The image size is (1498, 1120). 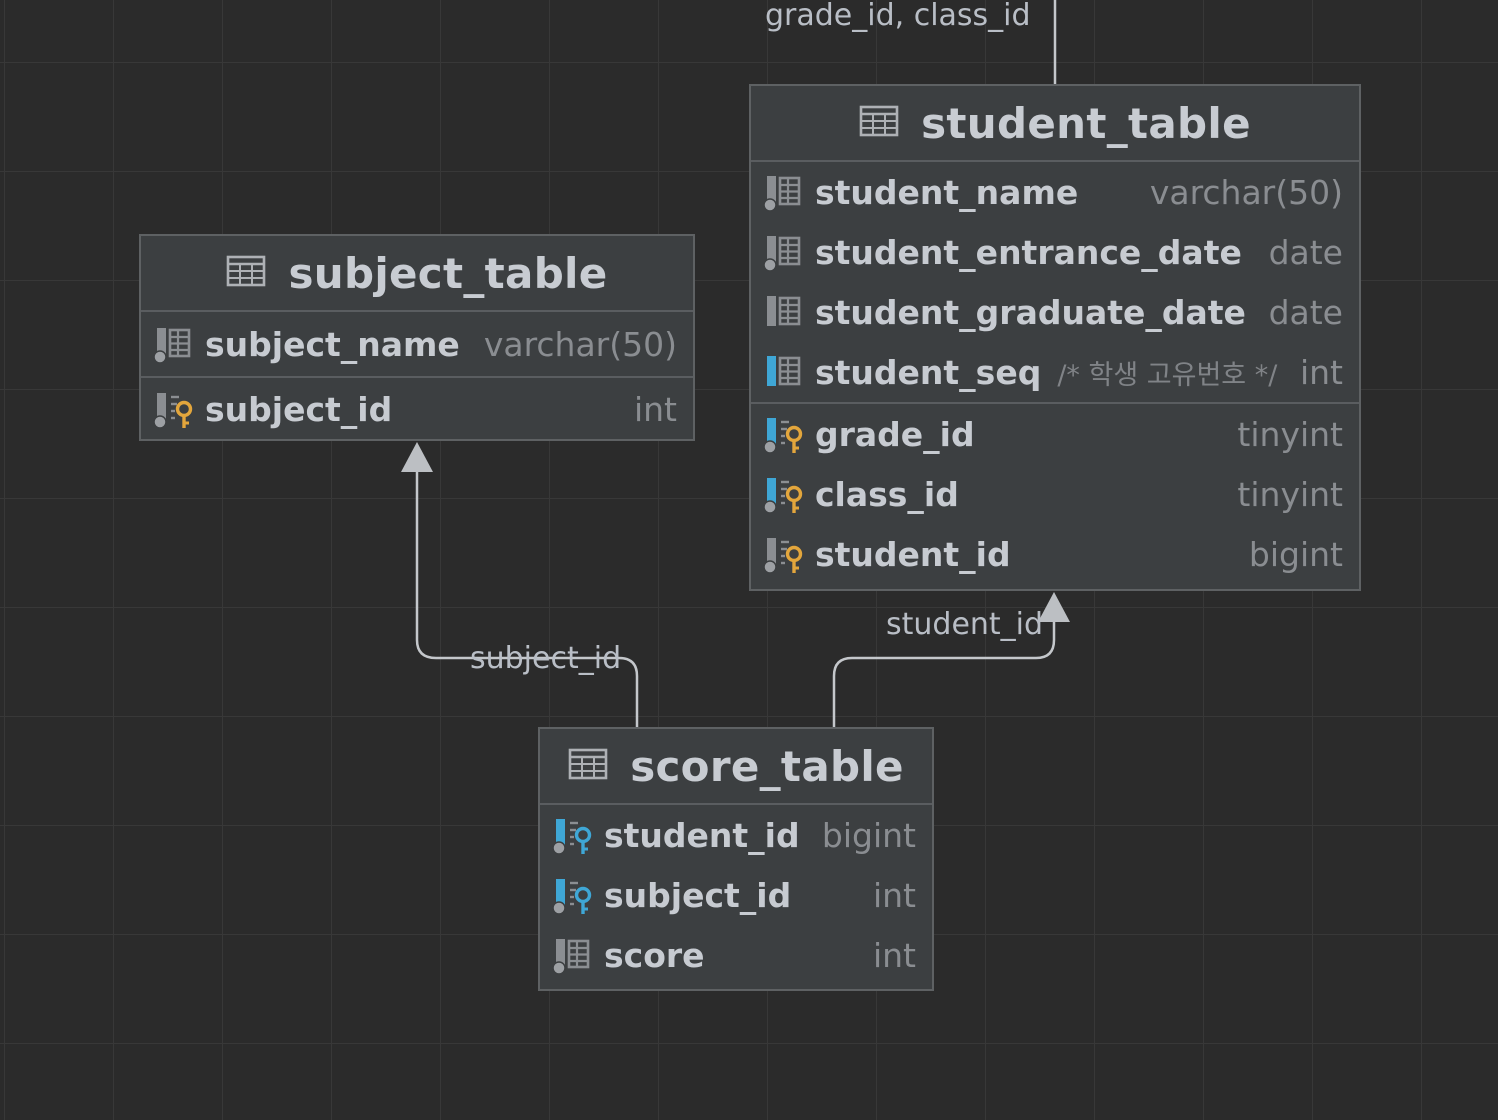 I want to click on column-row: student_seq /* 학생 고유번호 */ int, so click(x=1055, y=372).